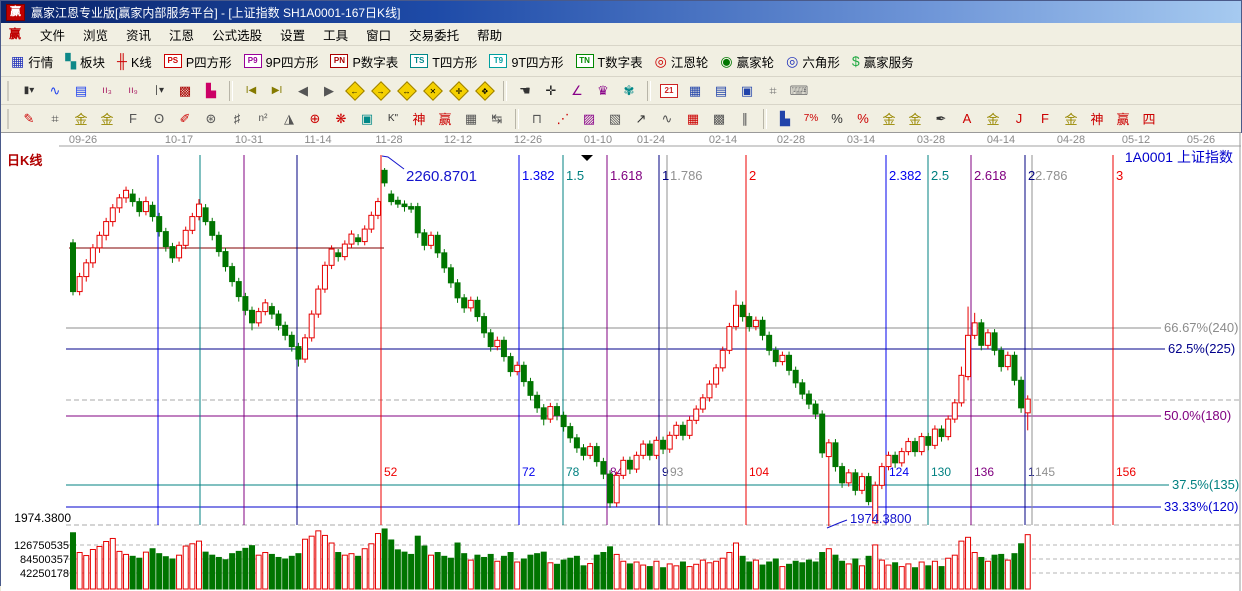 The width and height of the screenshot is (1242, 591). I want to click on circle-grid-icon: ⊛, so click(211, 118).